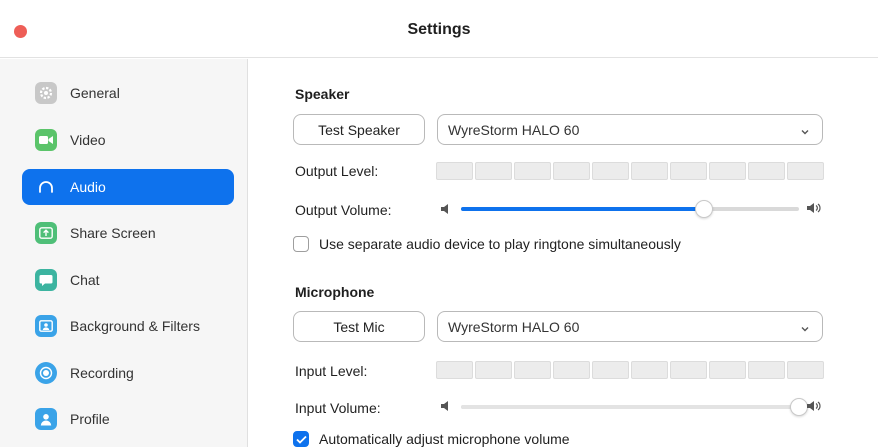 The width and height of the screenshot is (878, 447). I want to click on input-volume-slider, so click(634, 407).